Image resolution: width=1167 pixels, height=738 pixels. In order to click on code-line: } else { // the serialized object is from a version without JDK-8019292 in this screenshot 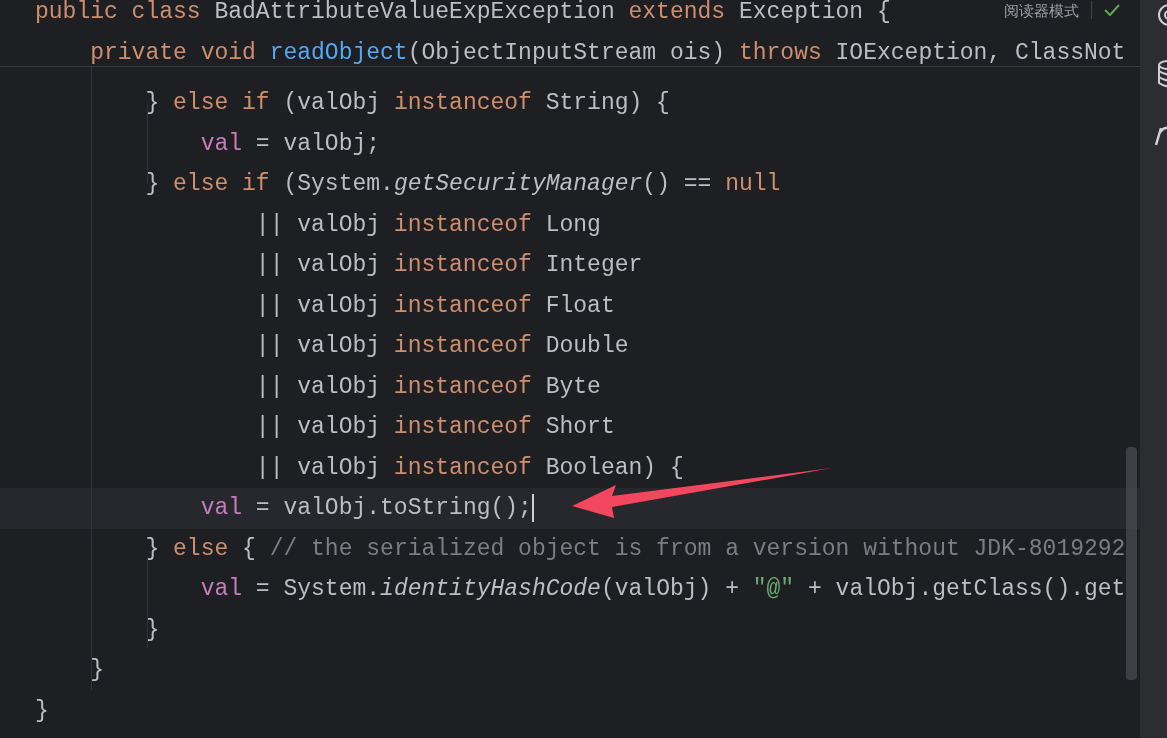, I will do `click(635, 549)`.